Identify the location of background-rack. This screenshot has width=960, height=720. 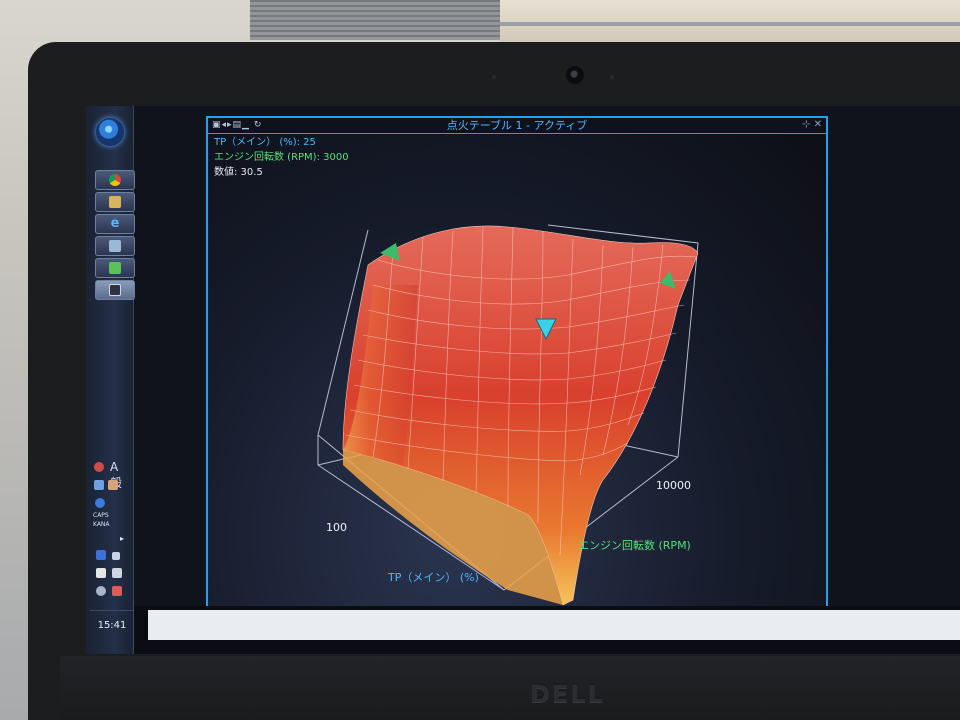
(730, 22).